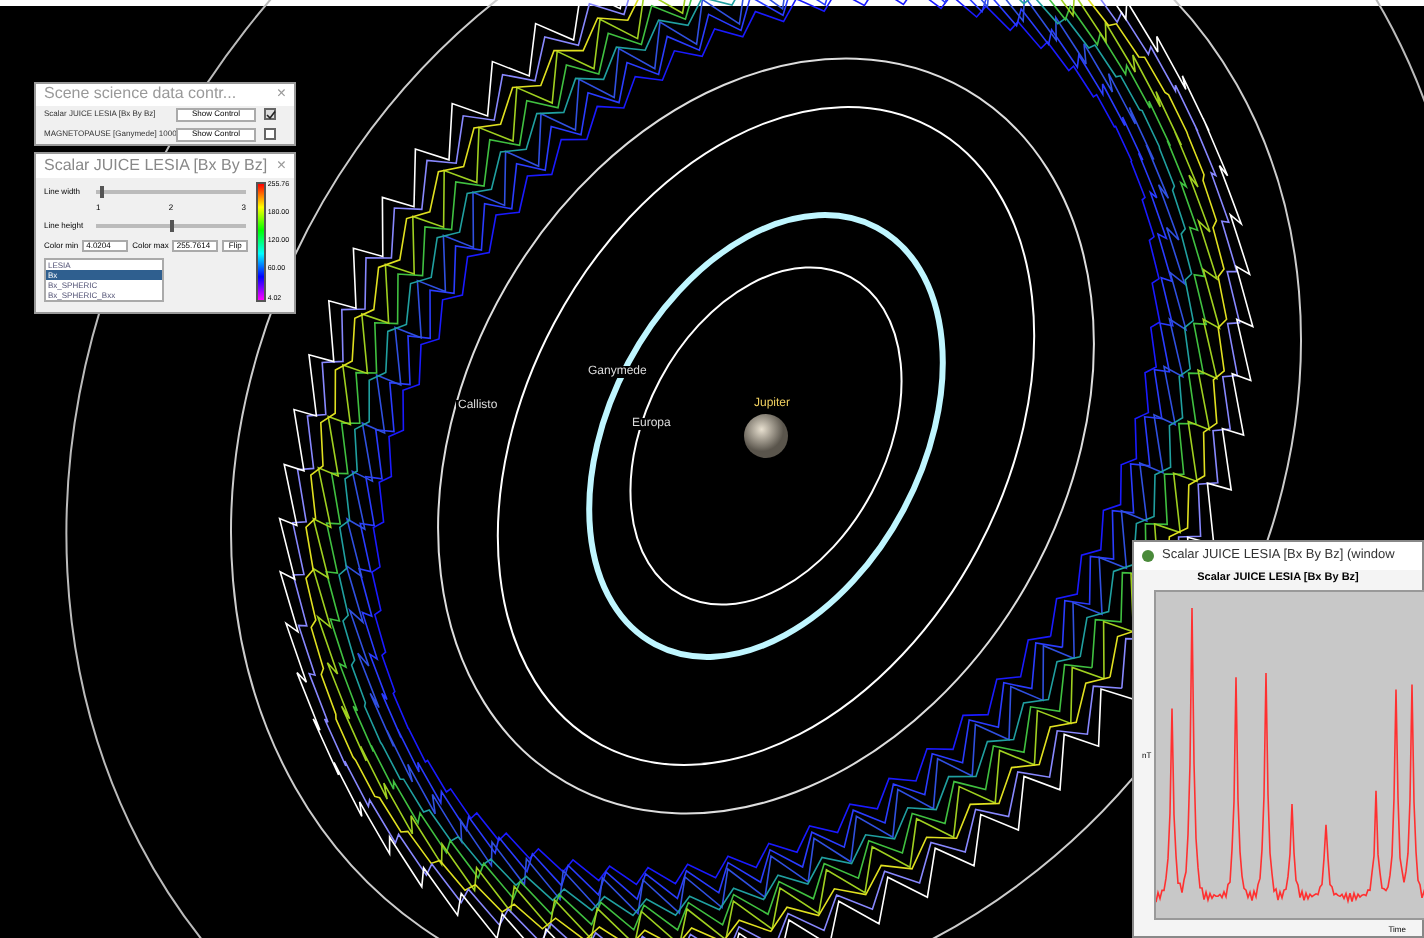 The image size is (1424, 938). Describe the element at coordinates (1148, 556) in the screenshot. I see `window-app-icon` at that location.